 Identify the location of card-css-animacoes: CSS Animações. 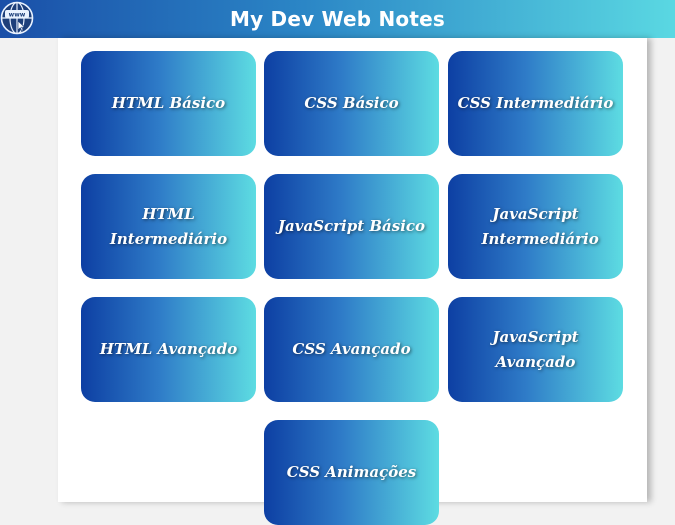
(351, 472).